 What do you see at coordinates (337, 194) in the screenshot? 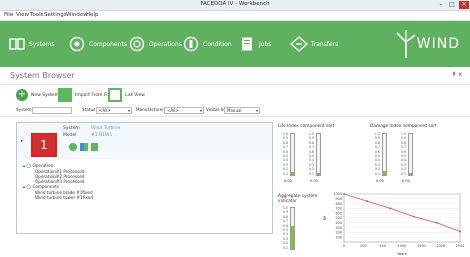
I see `y-tick-label: 1000` at bounding box center [337, 194].